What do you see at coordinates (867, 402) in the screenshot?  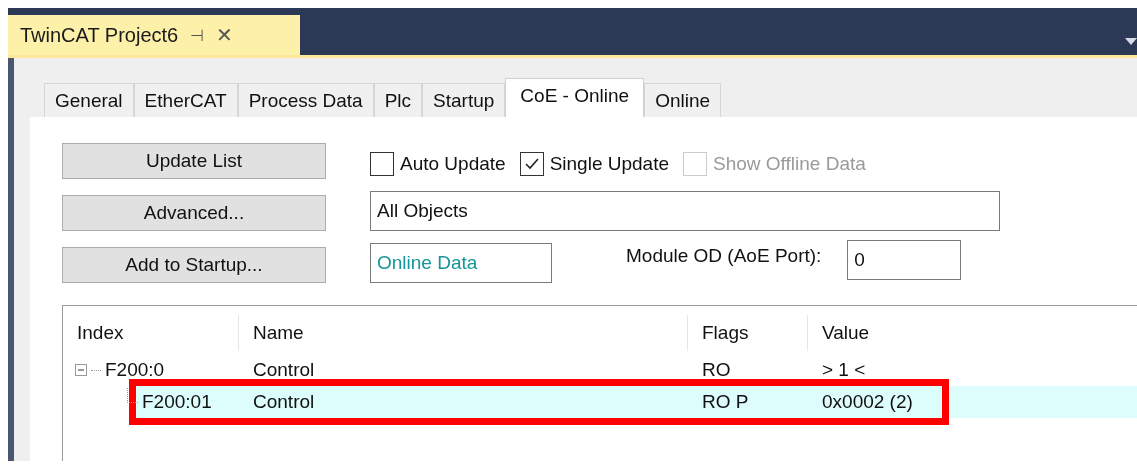 I see `table-cell: 0x0002 (2)` at bounding box center [867, 402].